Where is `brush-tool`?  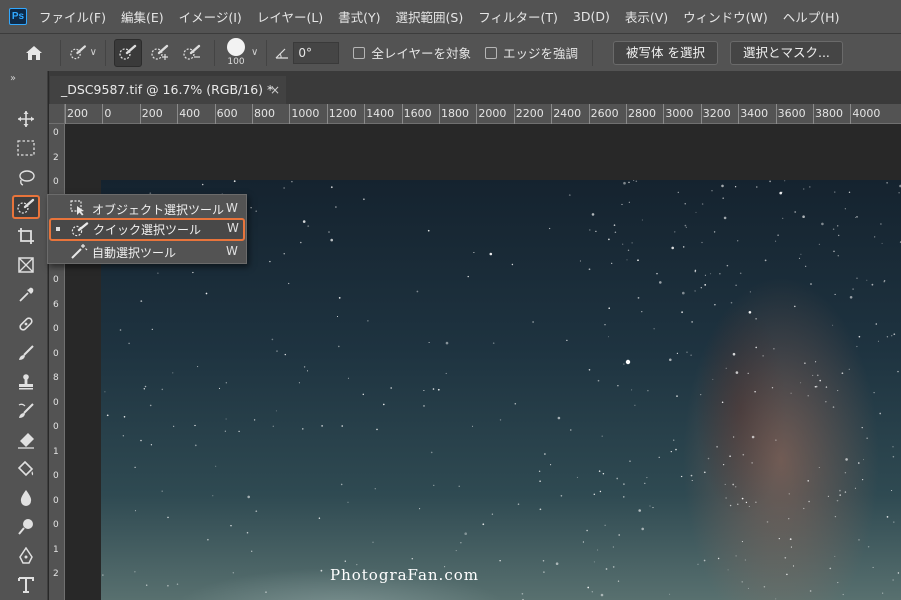
brush-tool is located at coordinates (26, 353).